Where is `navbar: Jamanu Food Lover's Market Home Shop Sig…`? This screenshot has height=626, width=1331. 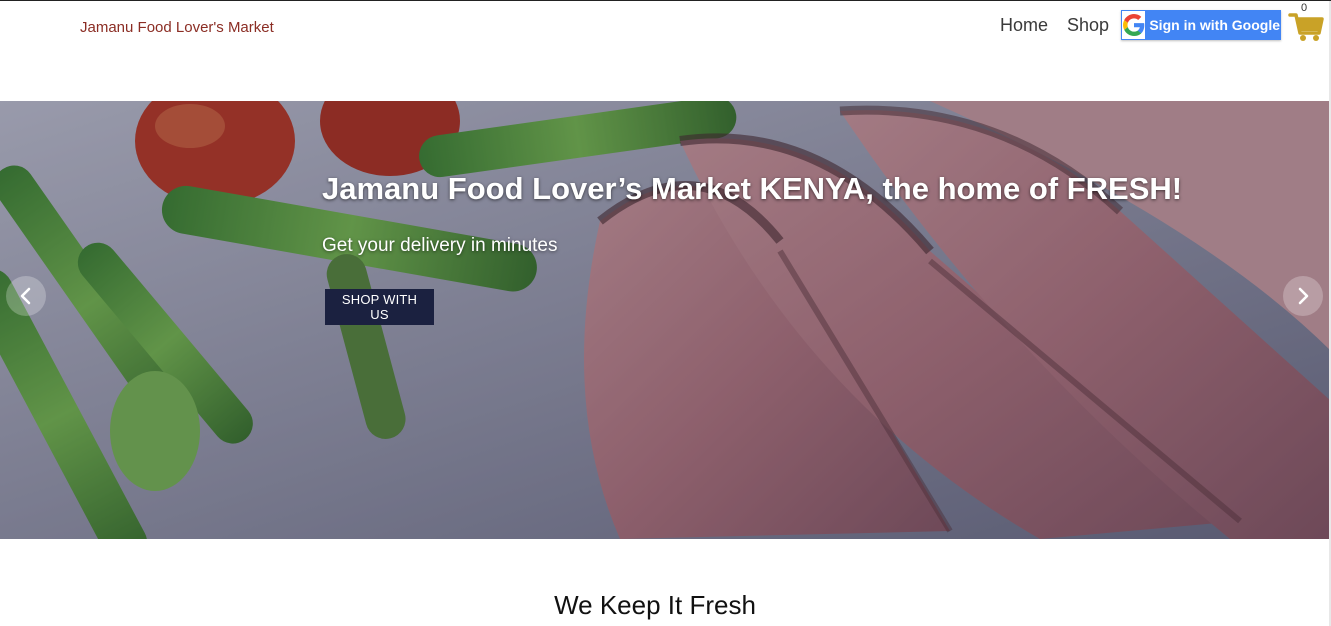 navbar: Jamanu Food Lover's Market Home Shop Sig… is located at coordinates (665, 28).